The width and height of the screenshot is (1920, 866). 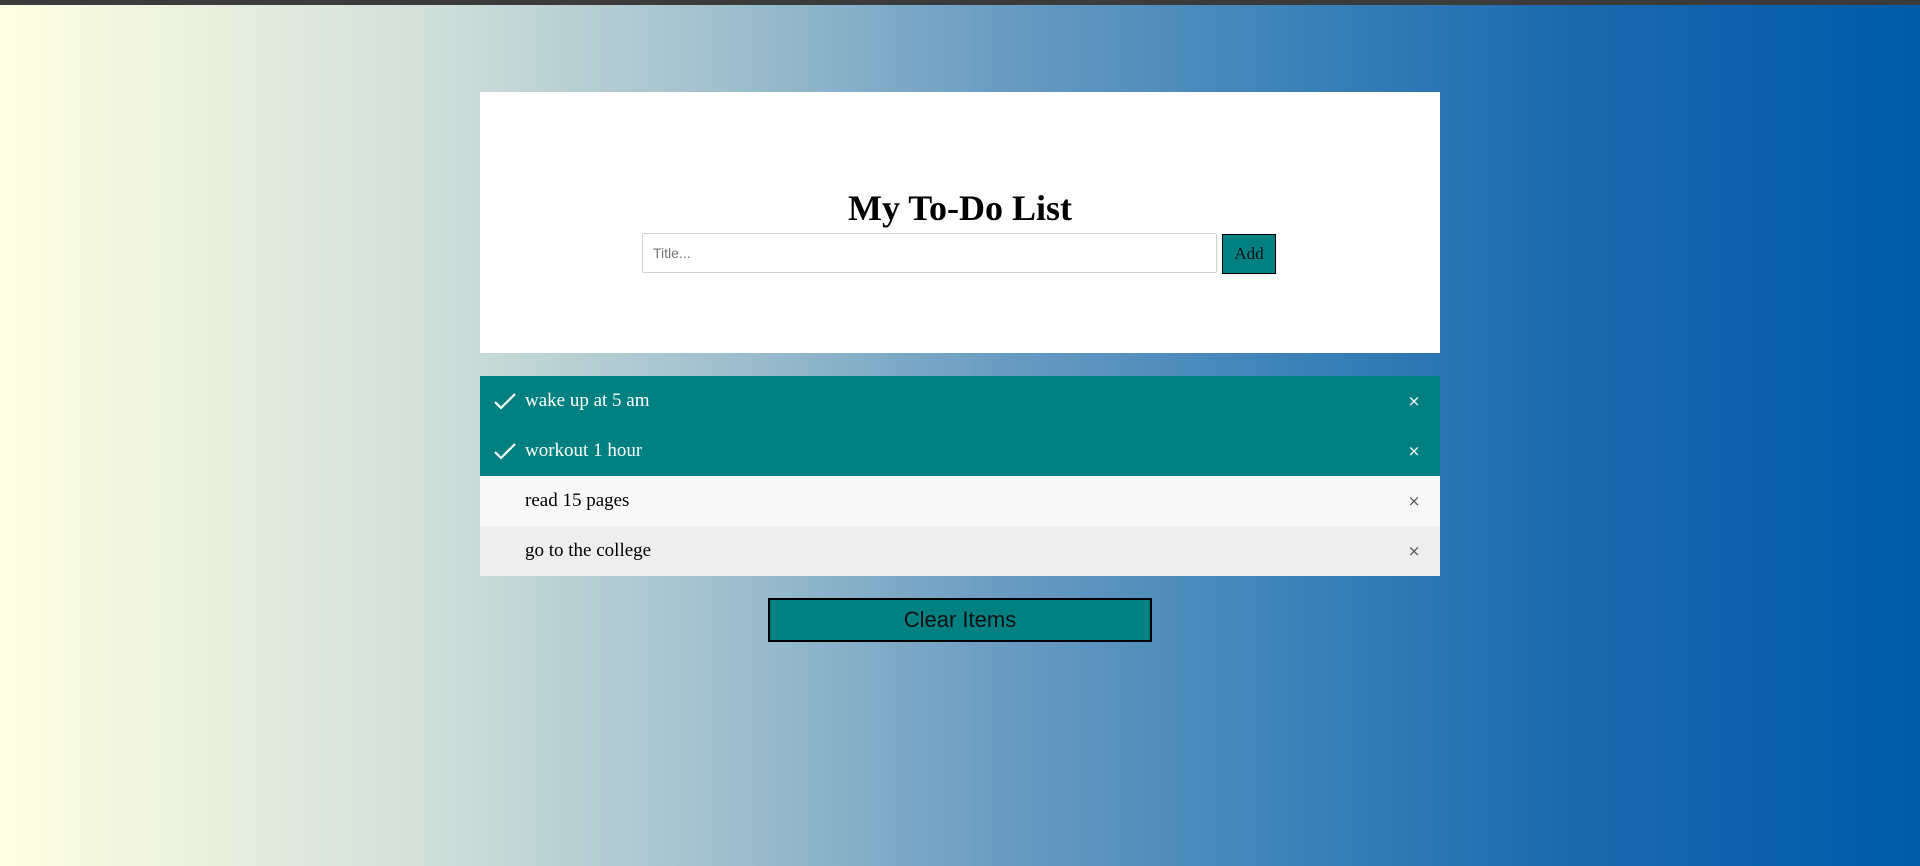 I want to click on todo-item-label: wake up at 5 am, so click(x=587, y=400).